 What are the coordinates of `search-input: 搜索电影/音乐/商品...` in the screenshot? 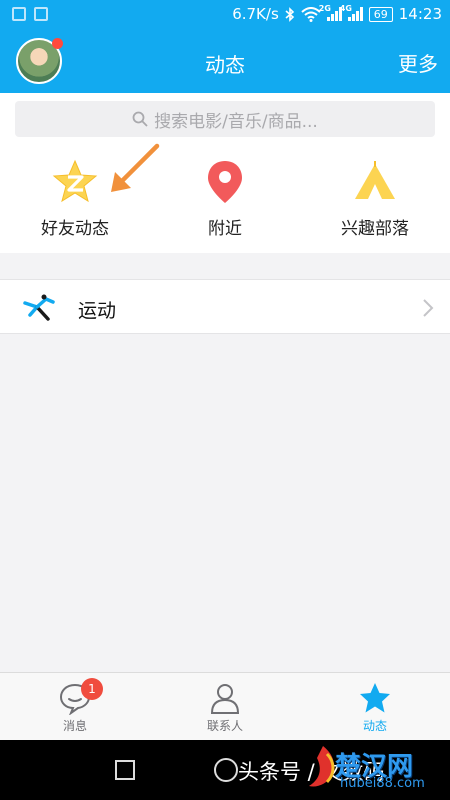 It's located at (225, 119).